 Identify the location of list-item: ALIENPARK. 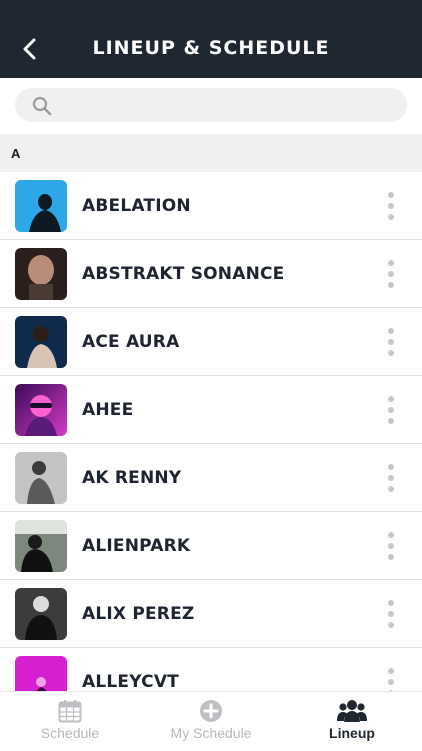
(211, 546).